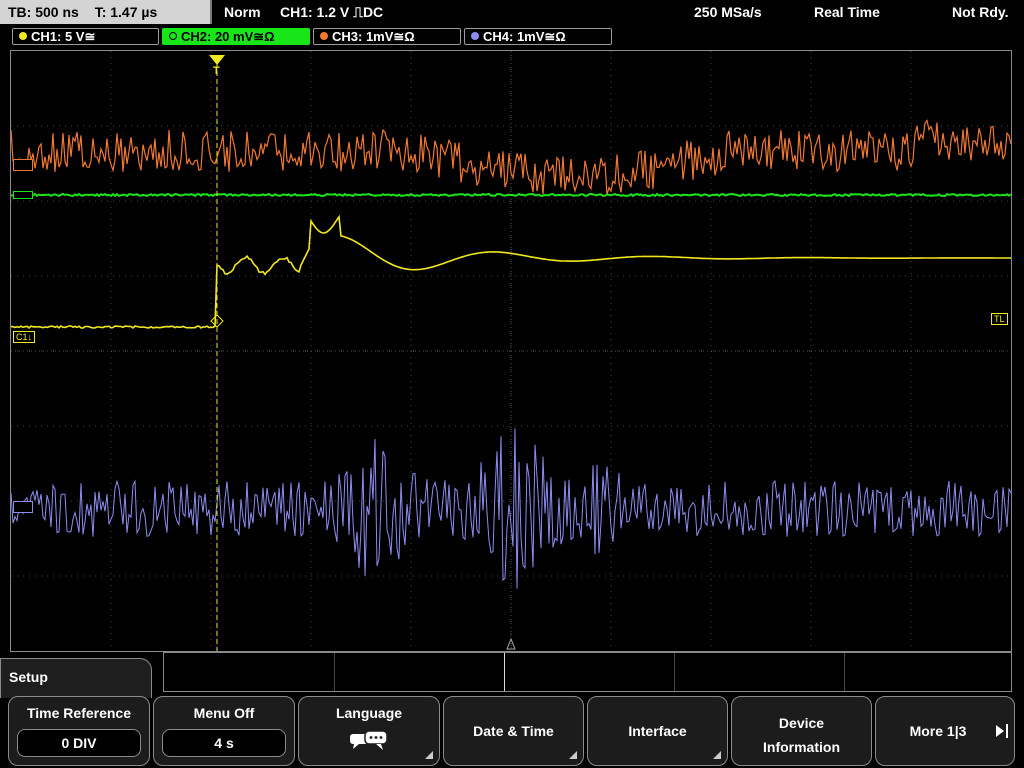  I want to click on softkey-time-reference: Time Reference 0 DIV, so click(79, 731).